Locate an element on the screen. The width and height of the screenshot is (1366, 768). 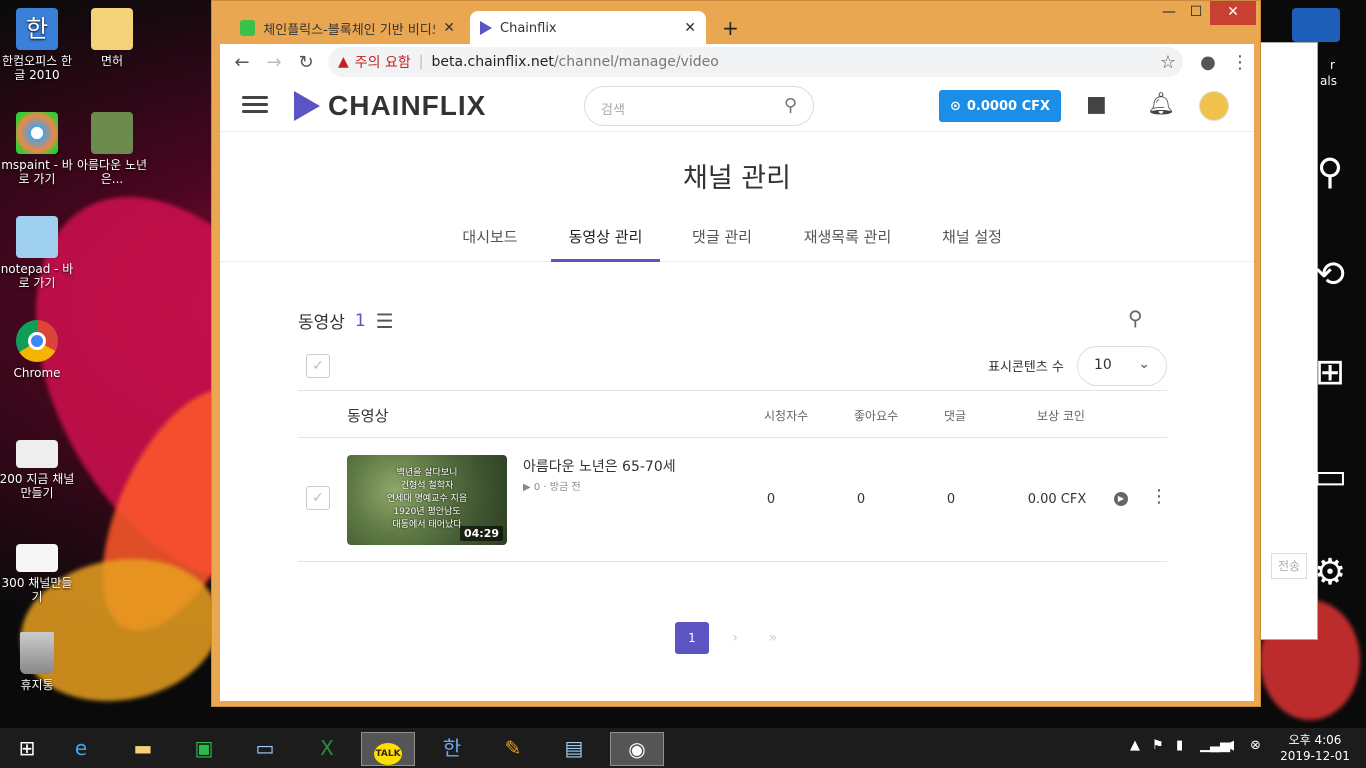
next-page-icon: › is located at coordinates (735, 638).